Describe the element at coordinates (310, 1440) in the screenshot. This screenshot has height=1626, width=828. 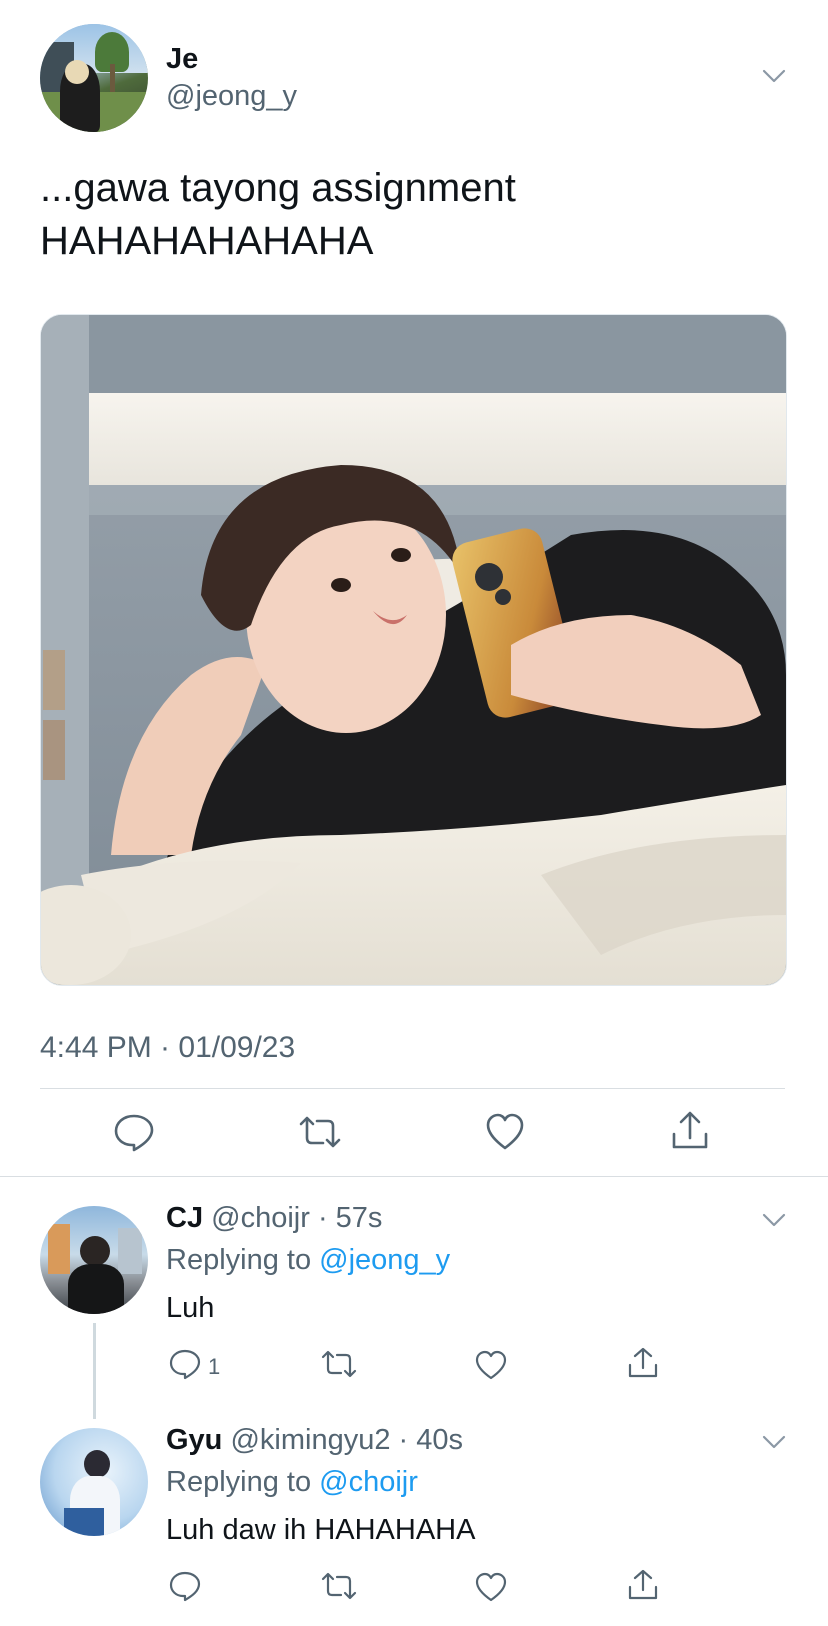
I see `reply-author-handle: @kimingyu2` at that location.